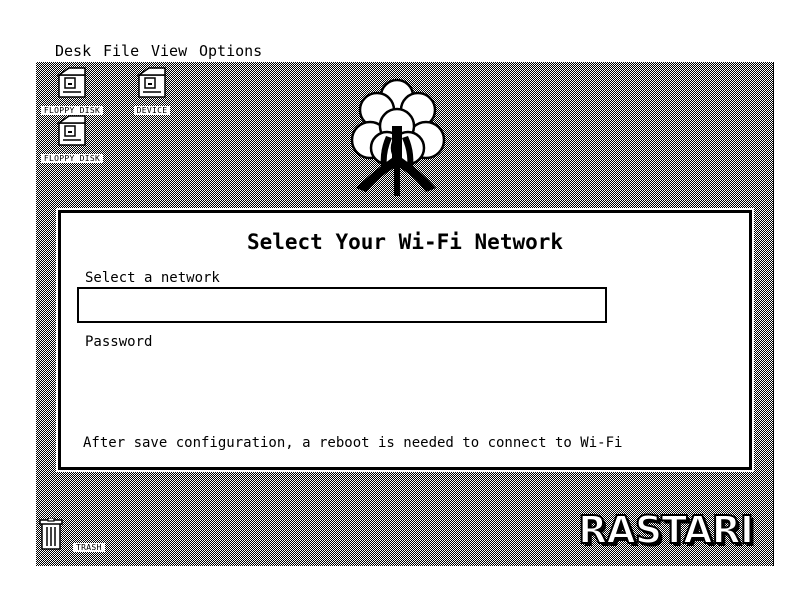 Image resolution: width=800 pixels, height=600 pixels. Describe the element at coordinates (342, 305) in the screenshot. I see `network-select-field` at that location.